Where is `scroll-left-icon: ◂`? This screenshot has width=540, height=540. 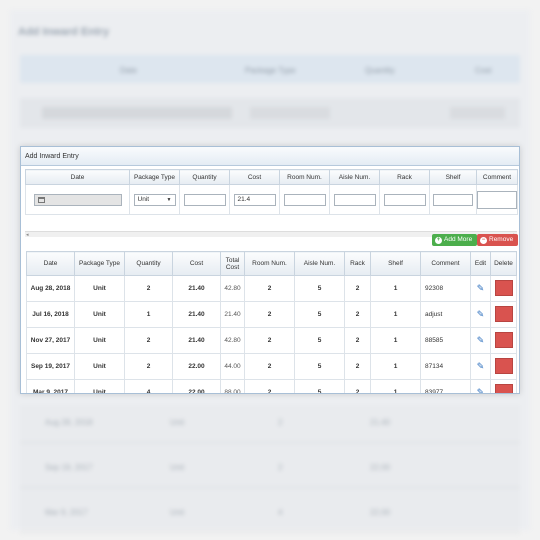
scroll-left-icon: ◂ is located at coordinates (27, 235).